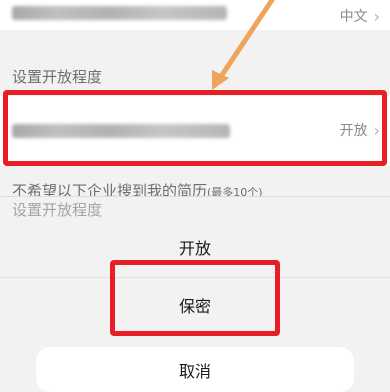 This screenshot has width=390, height=392. What do you see at coordinates (195, 369) in the screenshot?
I see `cancel-button: 取消` at bounding box center [195, 369].